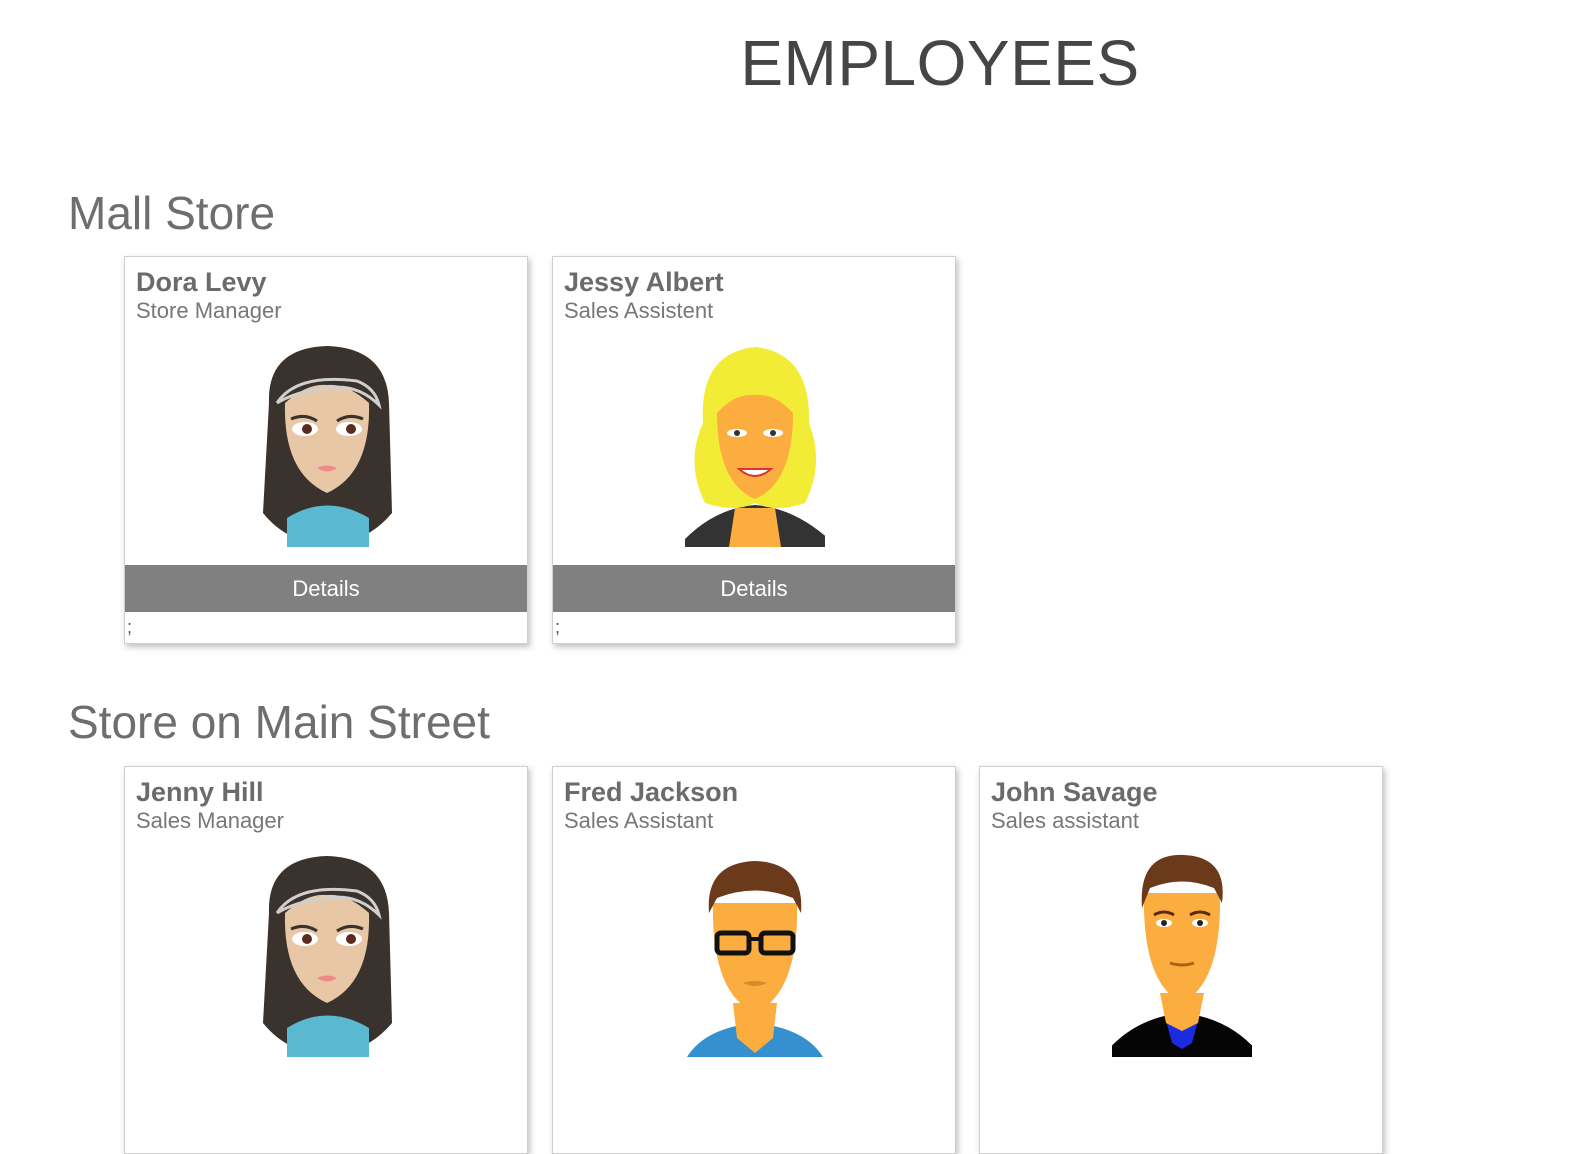  I want to click on group-title-mall-store: Mall Store, so click(172, 213).